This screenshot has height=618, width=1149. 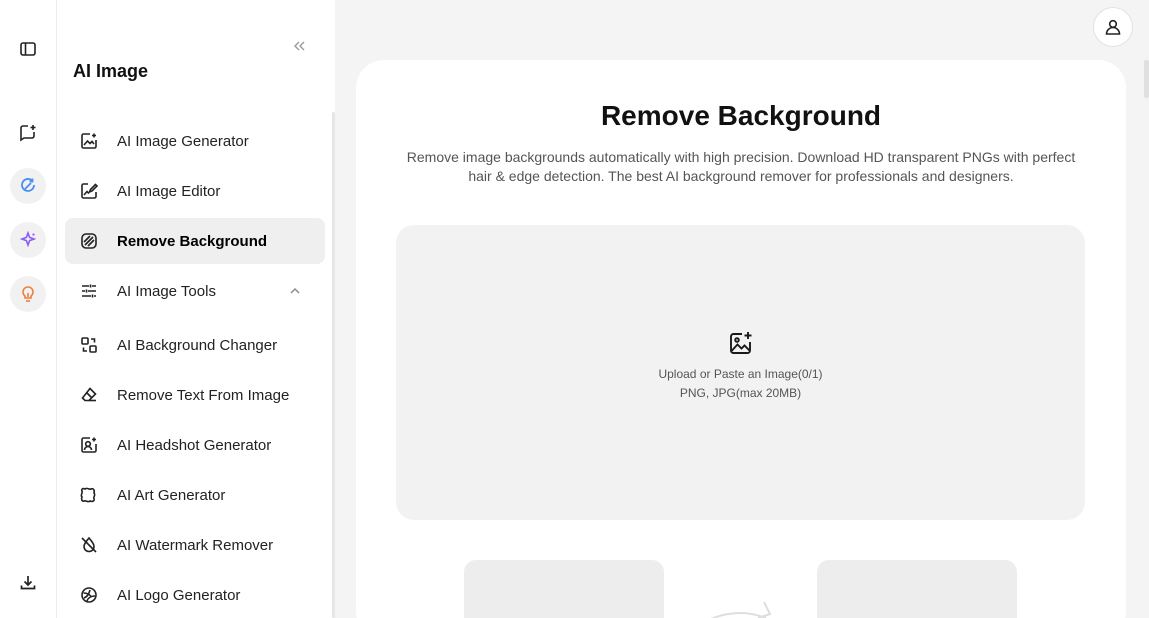 What do you see at coordinates (166, 291) in the screenshot?
I see `sidebar-item-label: AI Image Tools` at bounding box center [166, 291].